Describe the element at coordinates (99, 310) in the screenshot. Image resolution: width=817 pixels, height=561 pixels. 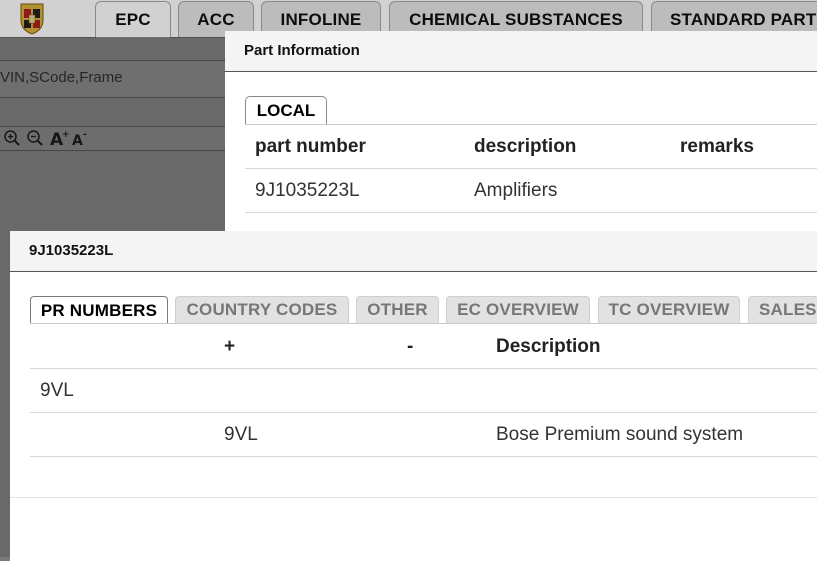
I see `tab-pr-numbers: PR NUMBERS` at that location.